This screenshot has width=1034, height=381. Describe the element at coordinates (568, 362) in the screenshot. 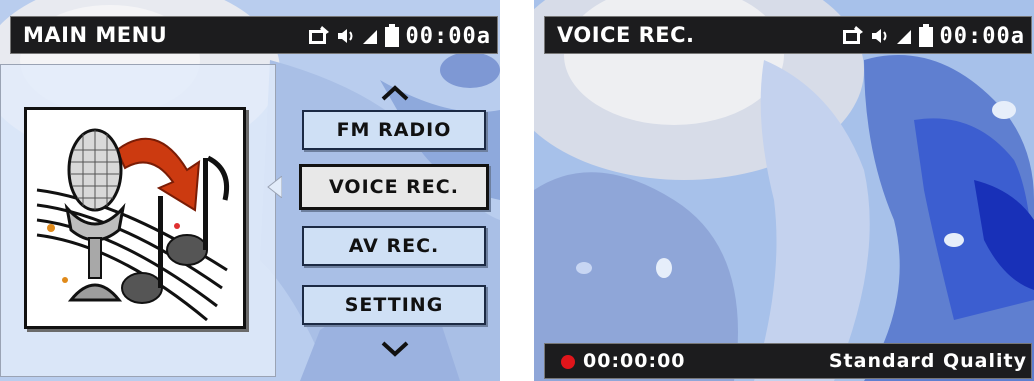

I see `record-indicator-icon` at that location.